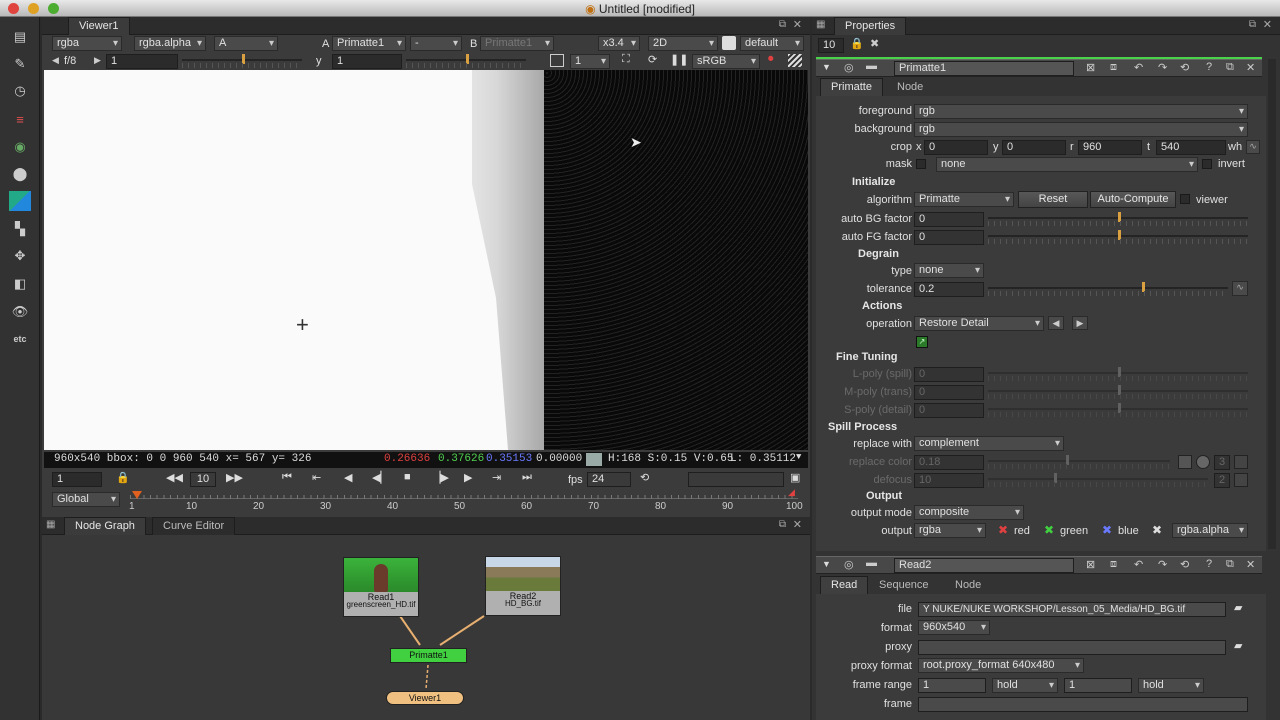 This screenshot has height=720, width=1280. I want to click on help-icon: ?, so click(1209, 67).